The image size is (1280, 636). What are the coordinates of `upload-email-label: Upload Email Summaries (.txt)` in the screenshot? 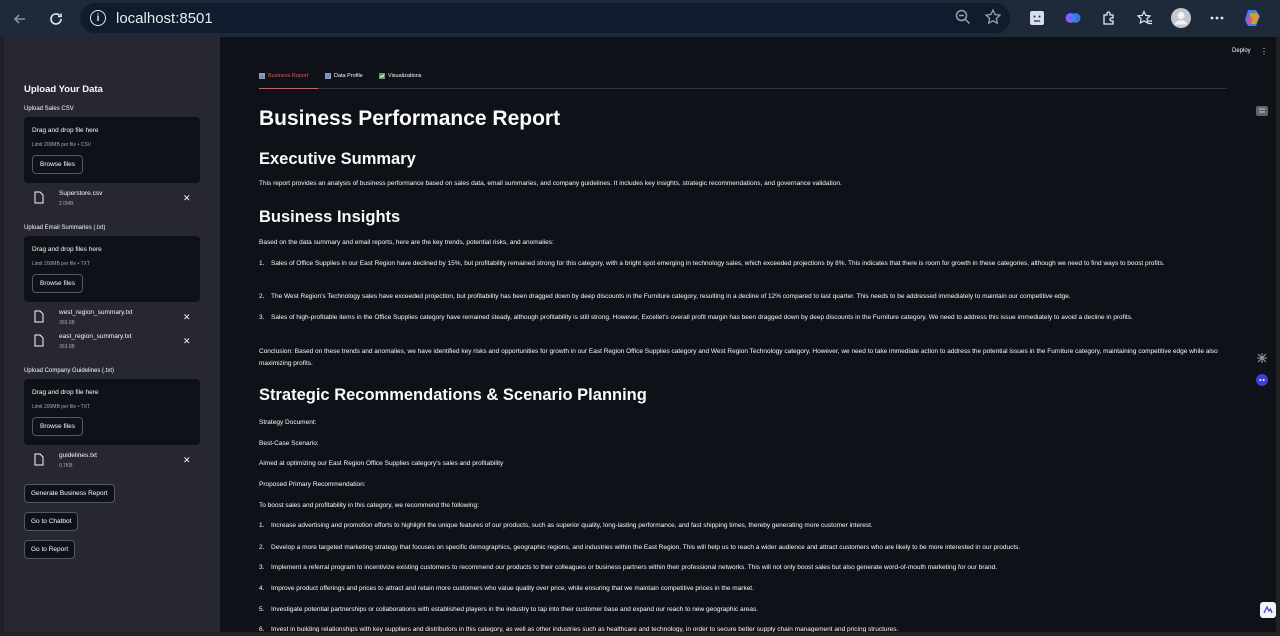 It's located at (65, 228).